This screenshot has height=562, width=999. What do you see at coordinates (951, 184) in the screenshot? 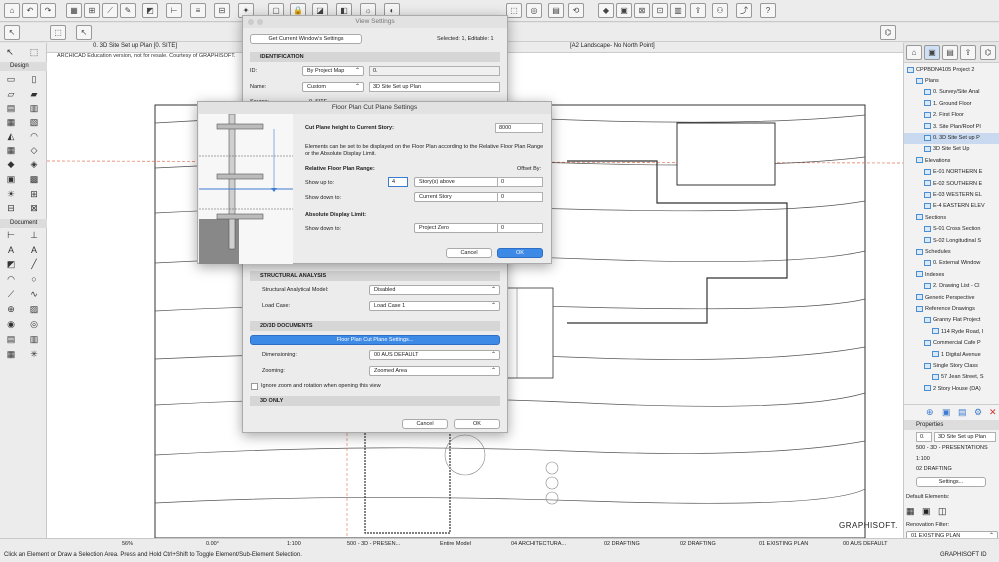
I see `nav-item: E-02 SOUTHERN E` at bounding box center [951, 184].